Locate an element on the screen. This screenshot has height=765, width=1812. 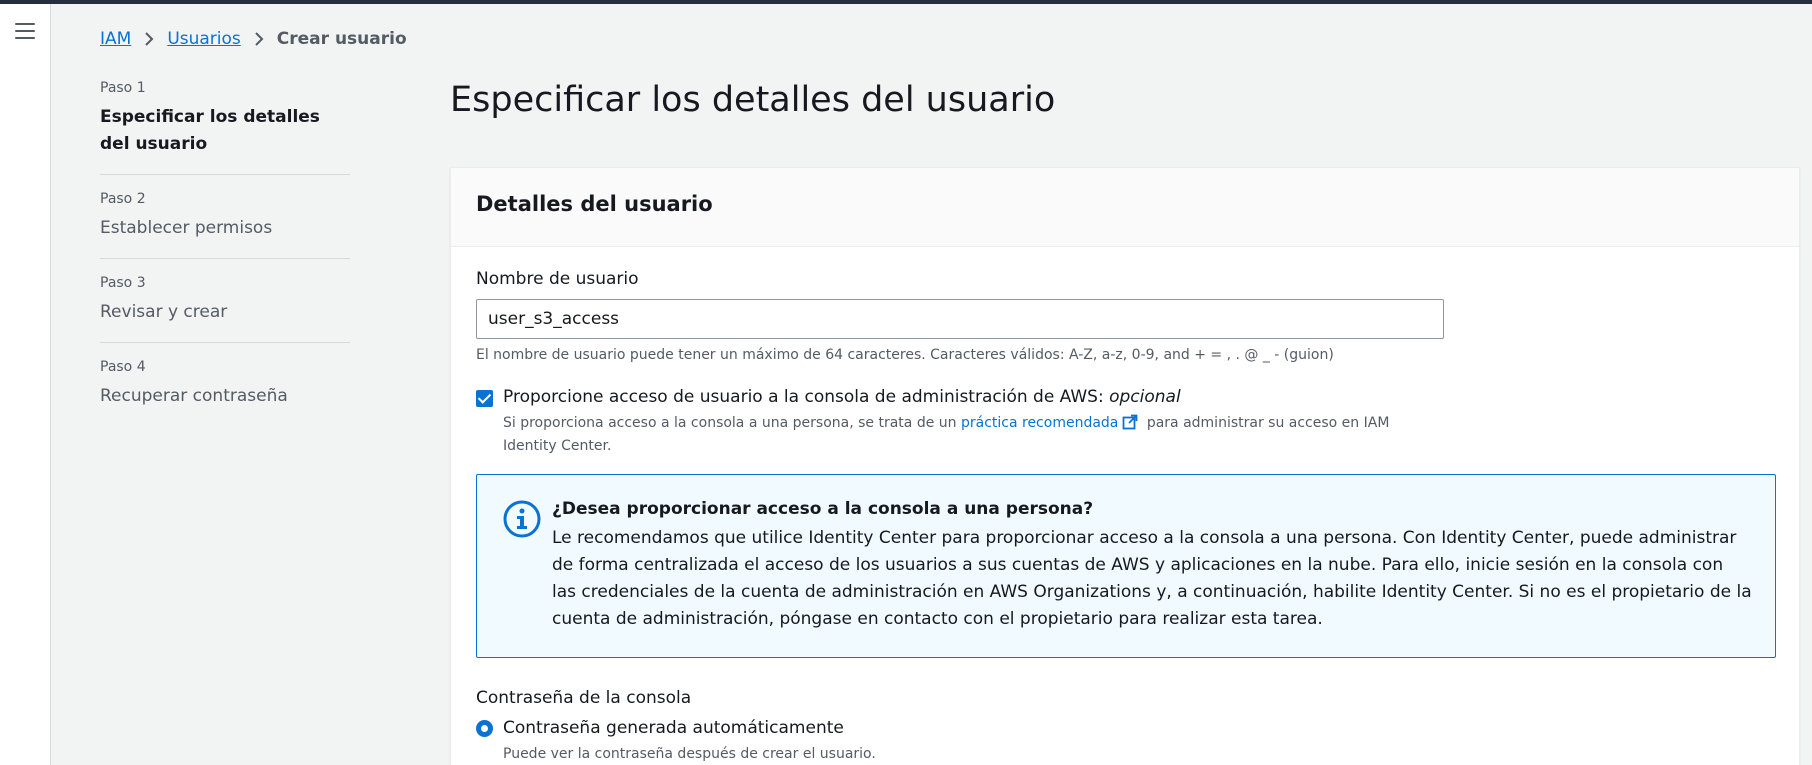
step-title: Establecer permisos is located at coordinates (186, 228).